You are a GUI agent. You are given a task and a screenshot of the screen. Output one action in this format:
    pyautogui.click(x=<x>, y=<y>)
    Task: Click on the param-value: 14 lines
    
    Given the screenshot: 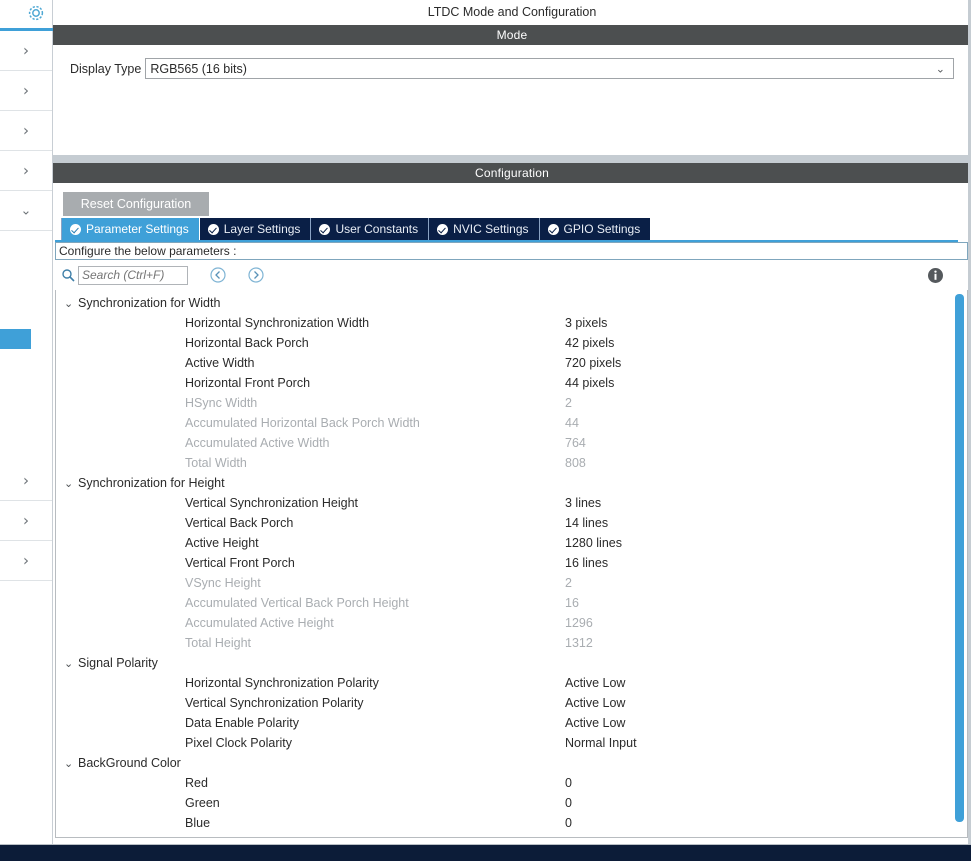 What is the action you would take?
    pyautogui.click(x=587, y=523)
    